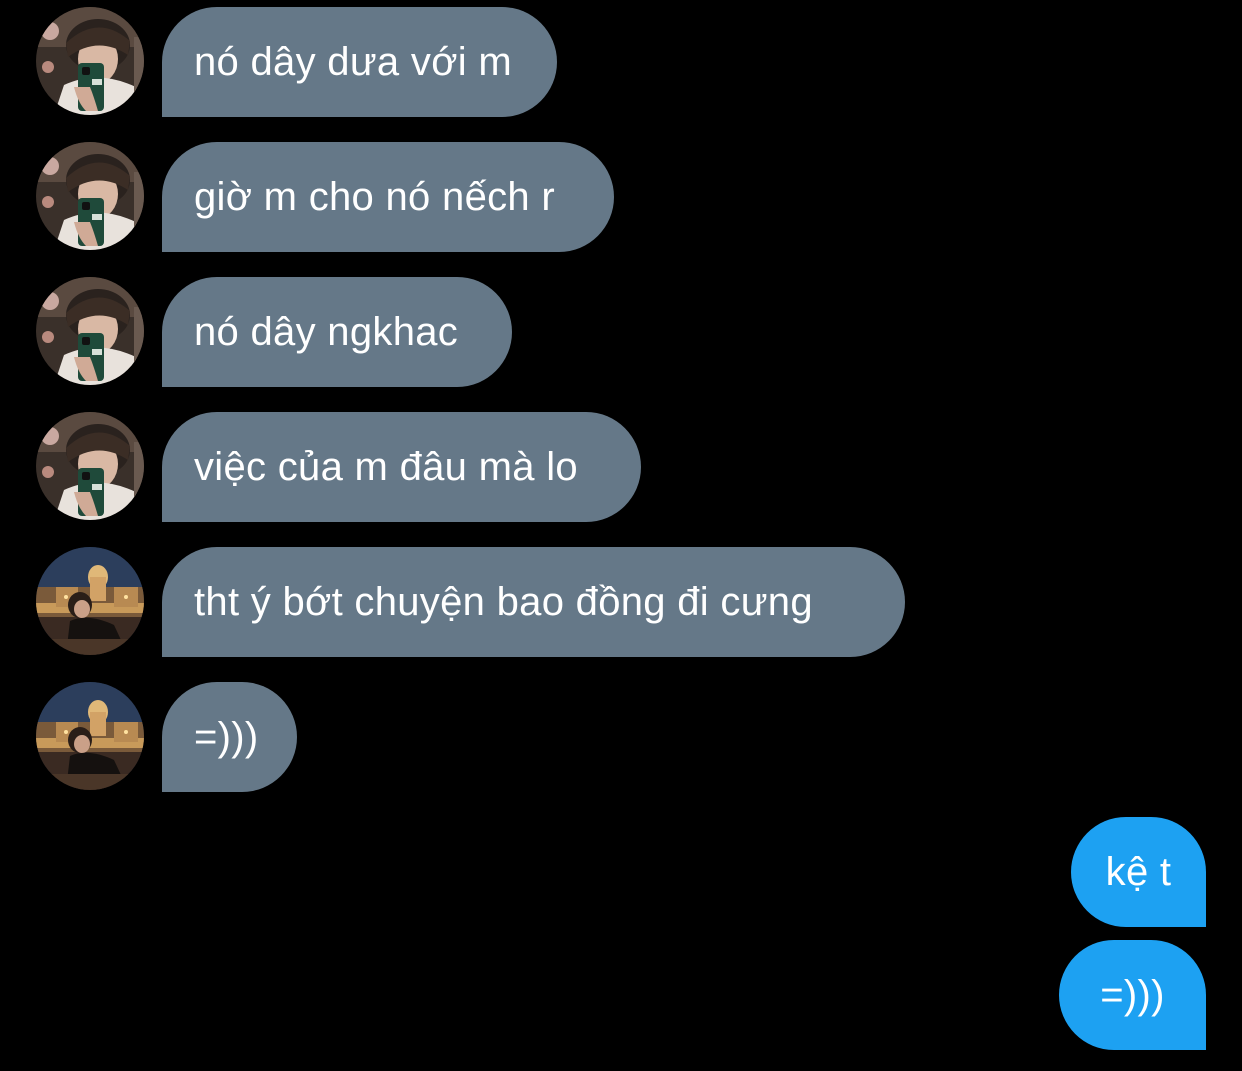  I want to click on outgoing-message-bubble: =))), so click(1132, 995).